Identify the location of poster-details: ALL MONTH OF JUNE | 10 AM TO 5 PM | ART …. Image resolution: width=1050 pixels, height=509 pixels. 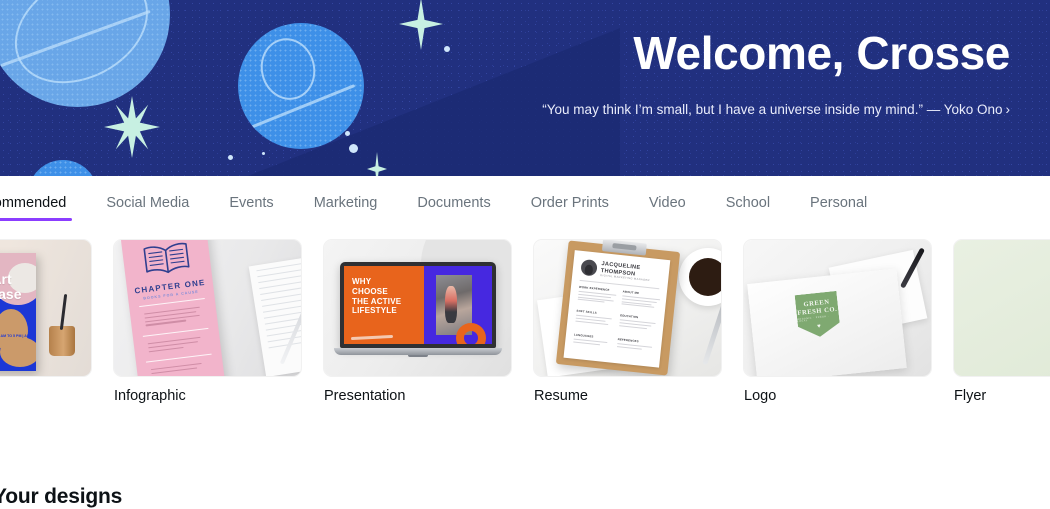
(16, 335).